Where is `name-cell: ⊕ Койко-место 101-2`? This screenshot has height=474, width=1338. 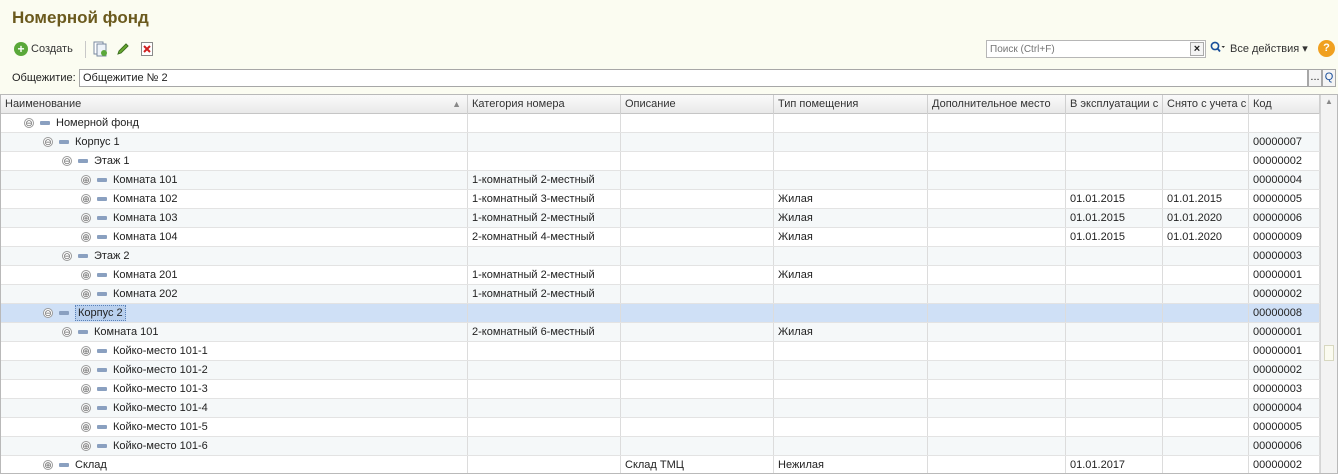 name-cell: ⊕ Койко-место 101-2 is located at coordinates (234, 370).